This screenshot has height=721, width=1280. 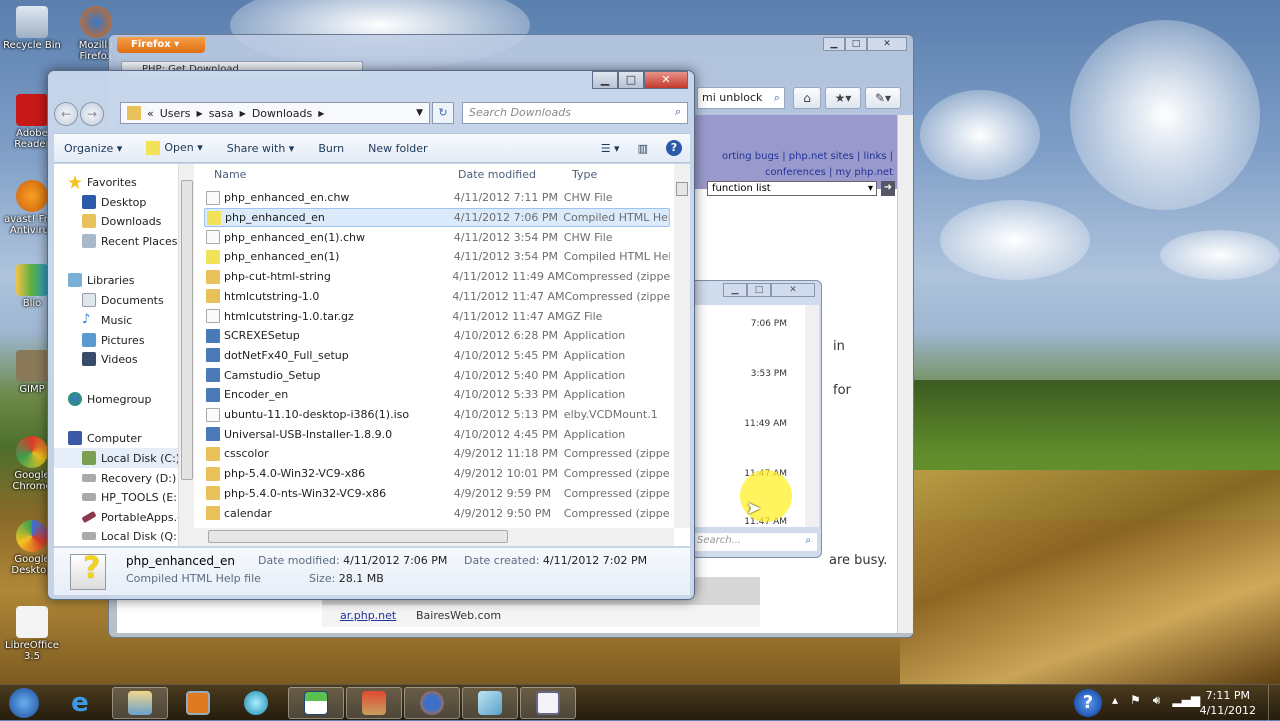 I want to click on back-button: ←, so click(x=66, y=114).